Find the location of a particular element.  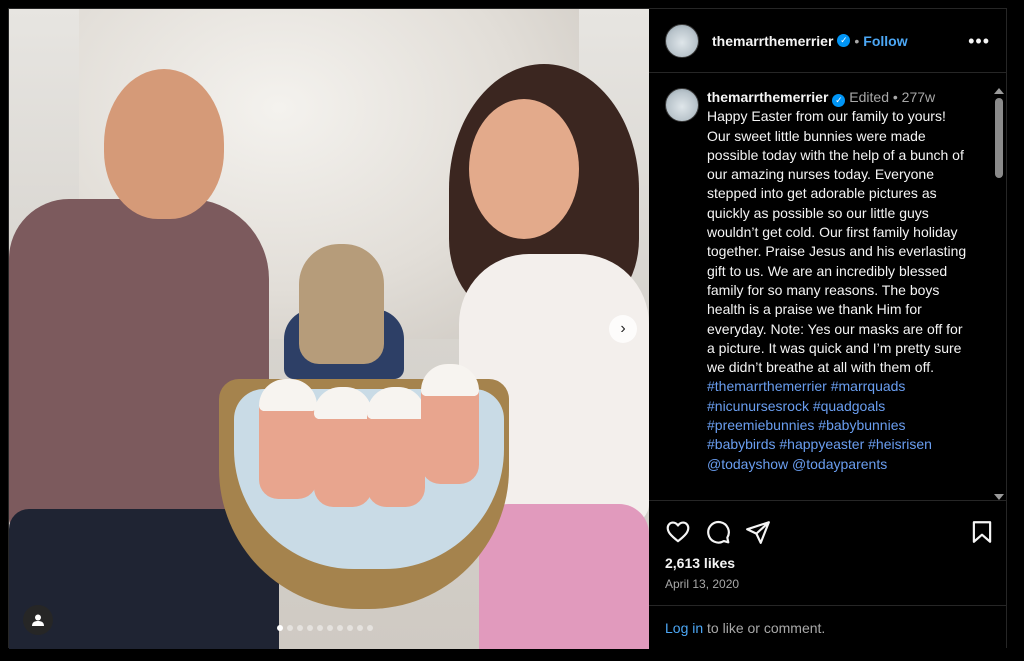

post-age: 277w is located at coordinates (918, 97).